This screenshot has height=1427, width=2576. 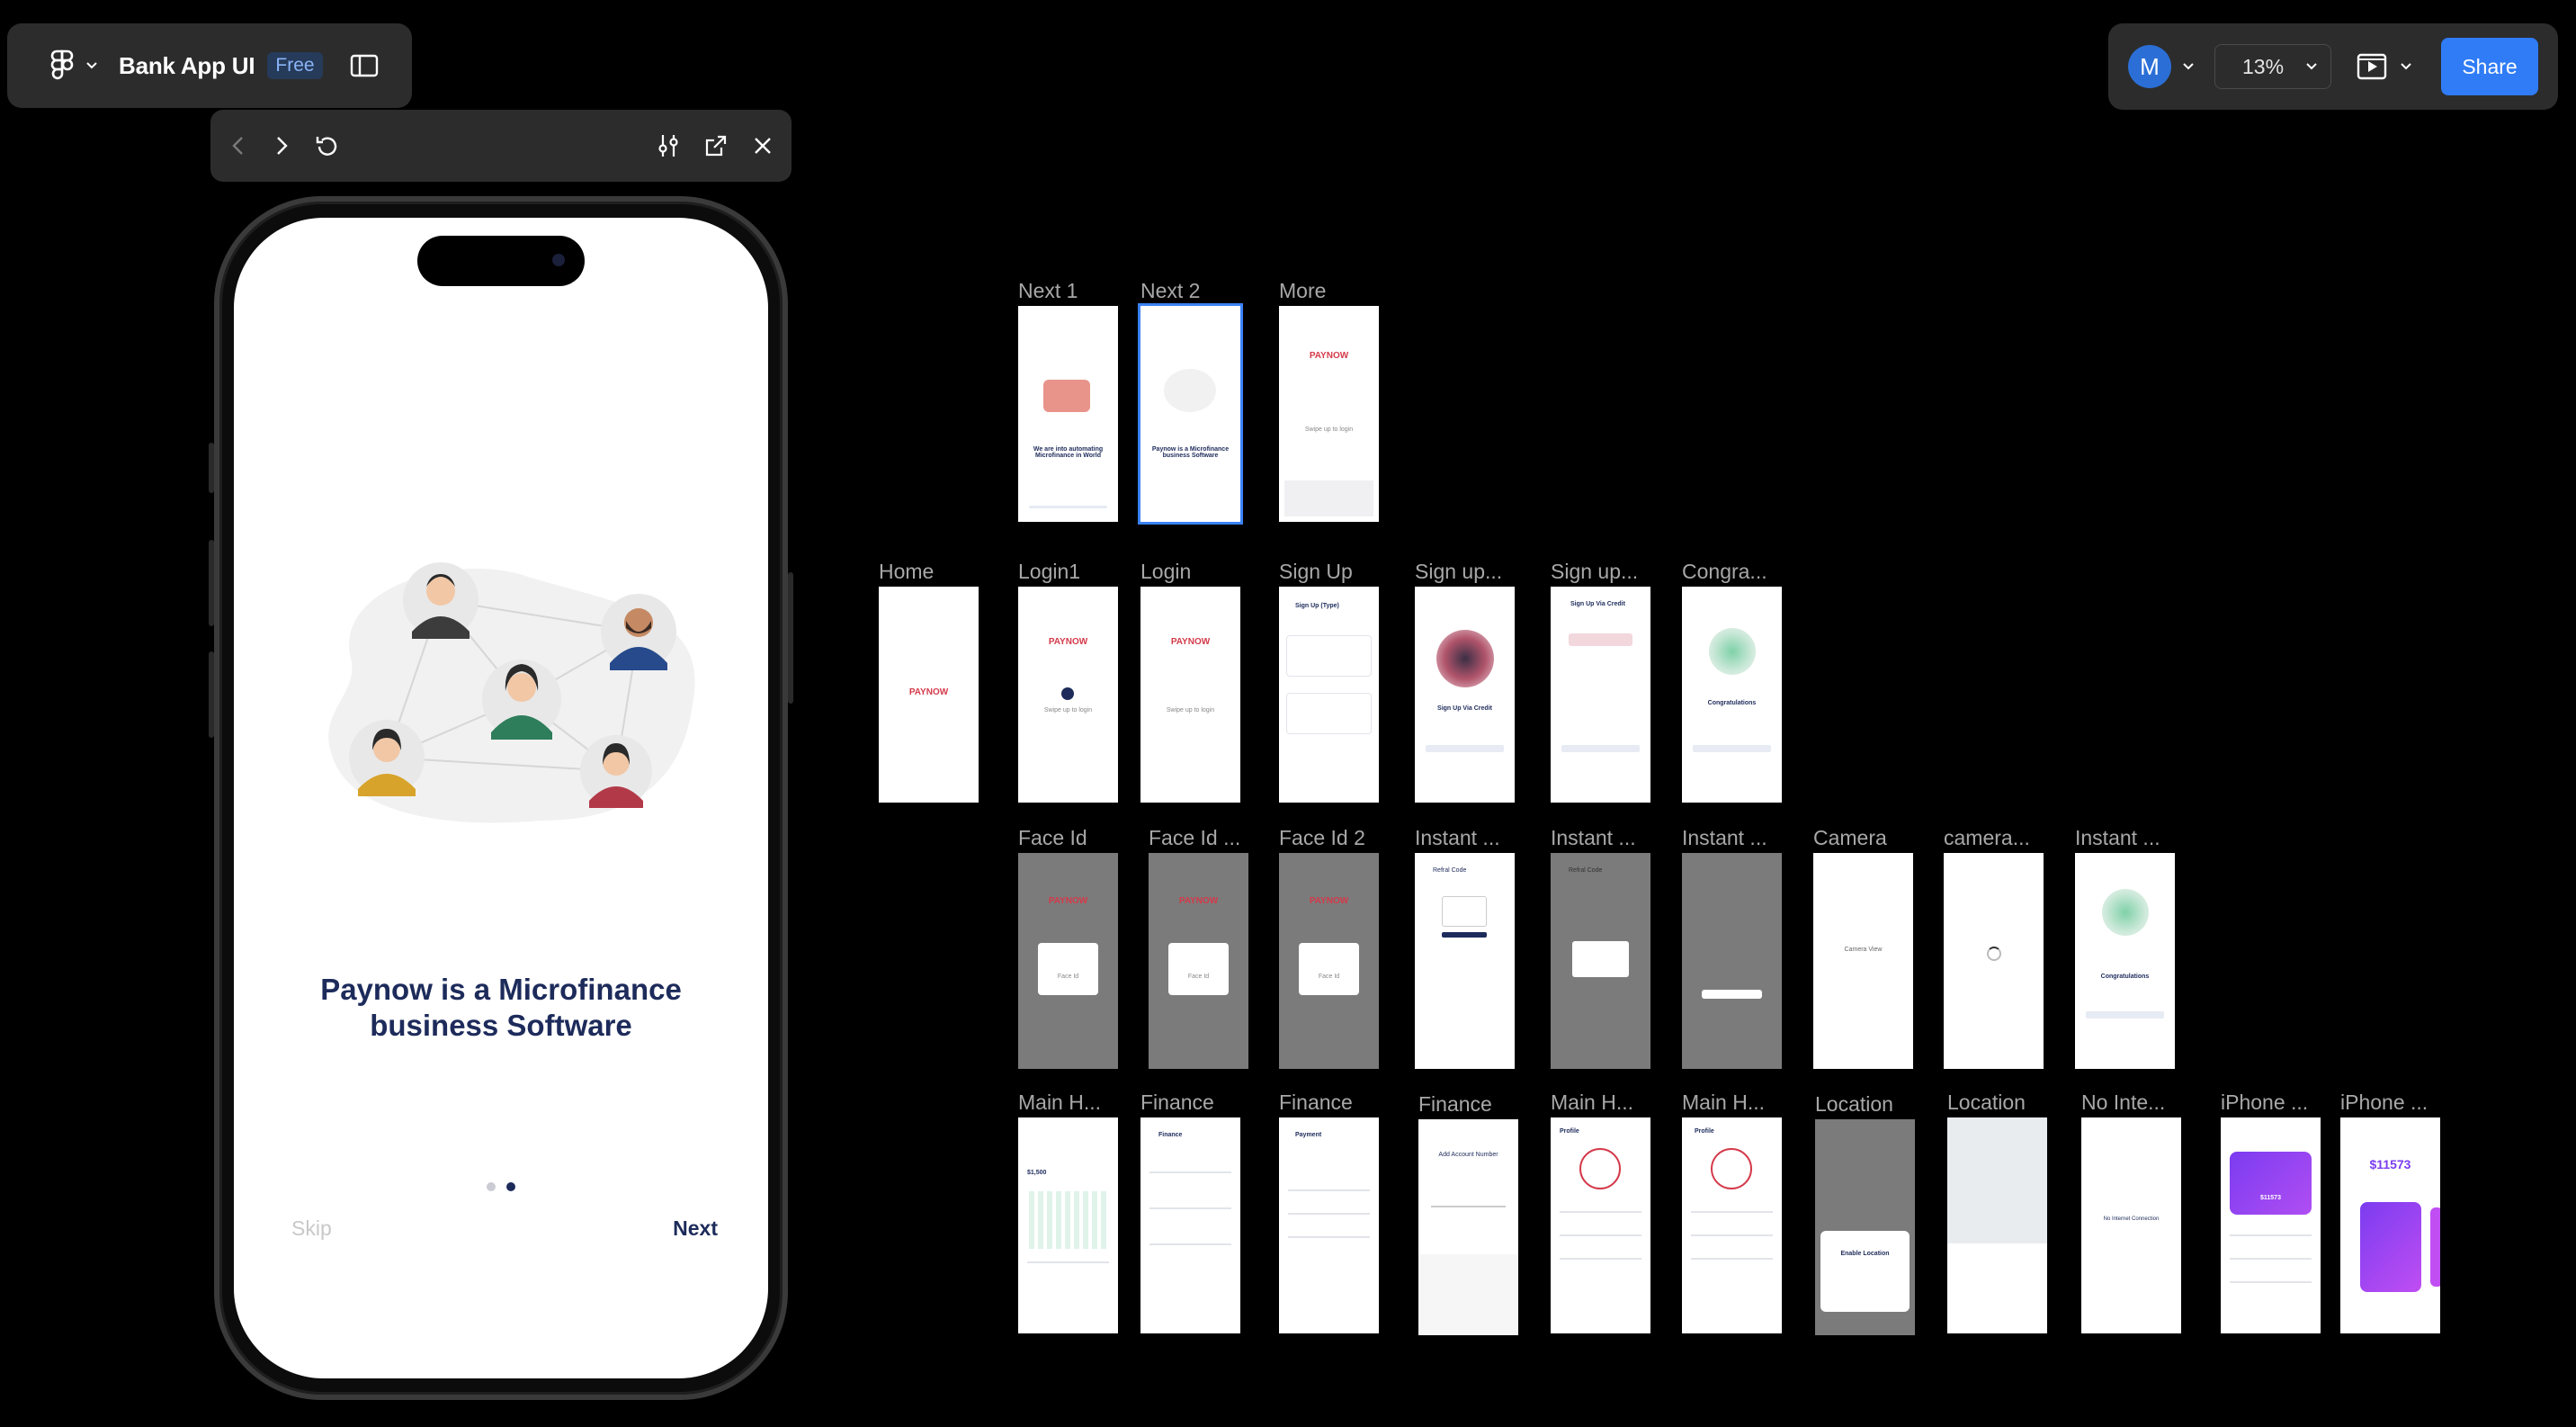 I want to click on frame-main-home-1: Main H... $1,500, so click(x=1068, y=1211).